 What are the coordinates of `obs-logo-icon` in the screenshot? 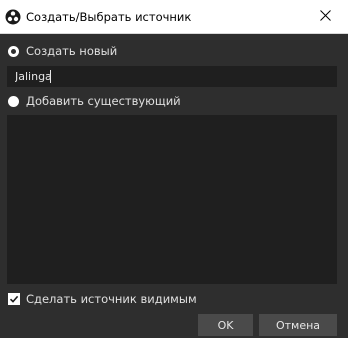 It's located at (13, 17).